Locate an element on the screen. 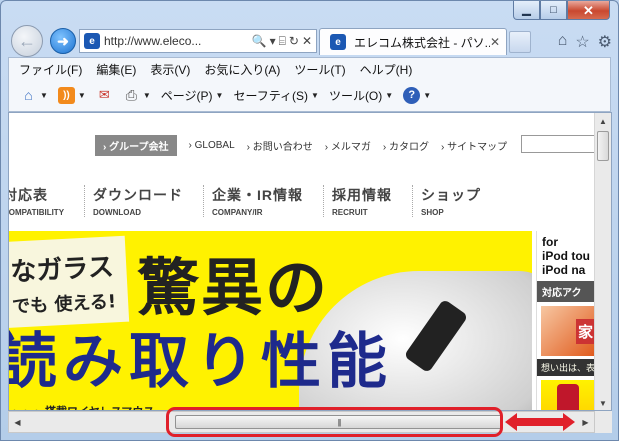 The width and height of the screenshot is (619, 441). address-tools: 🔍 ▾ ⌸ ↻ ✕ is located at coordinates (284, 41).